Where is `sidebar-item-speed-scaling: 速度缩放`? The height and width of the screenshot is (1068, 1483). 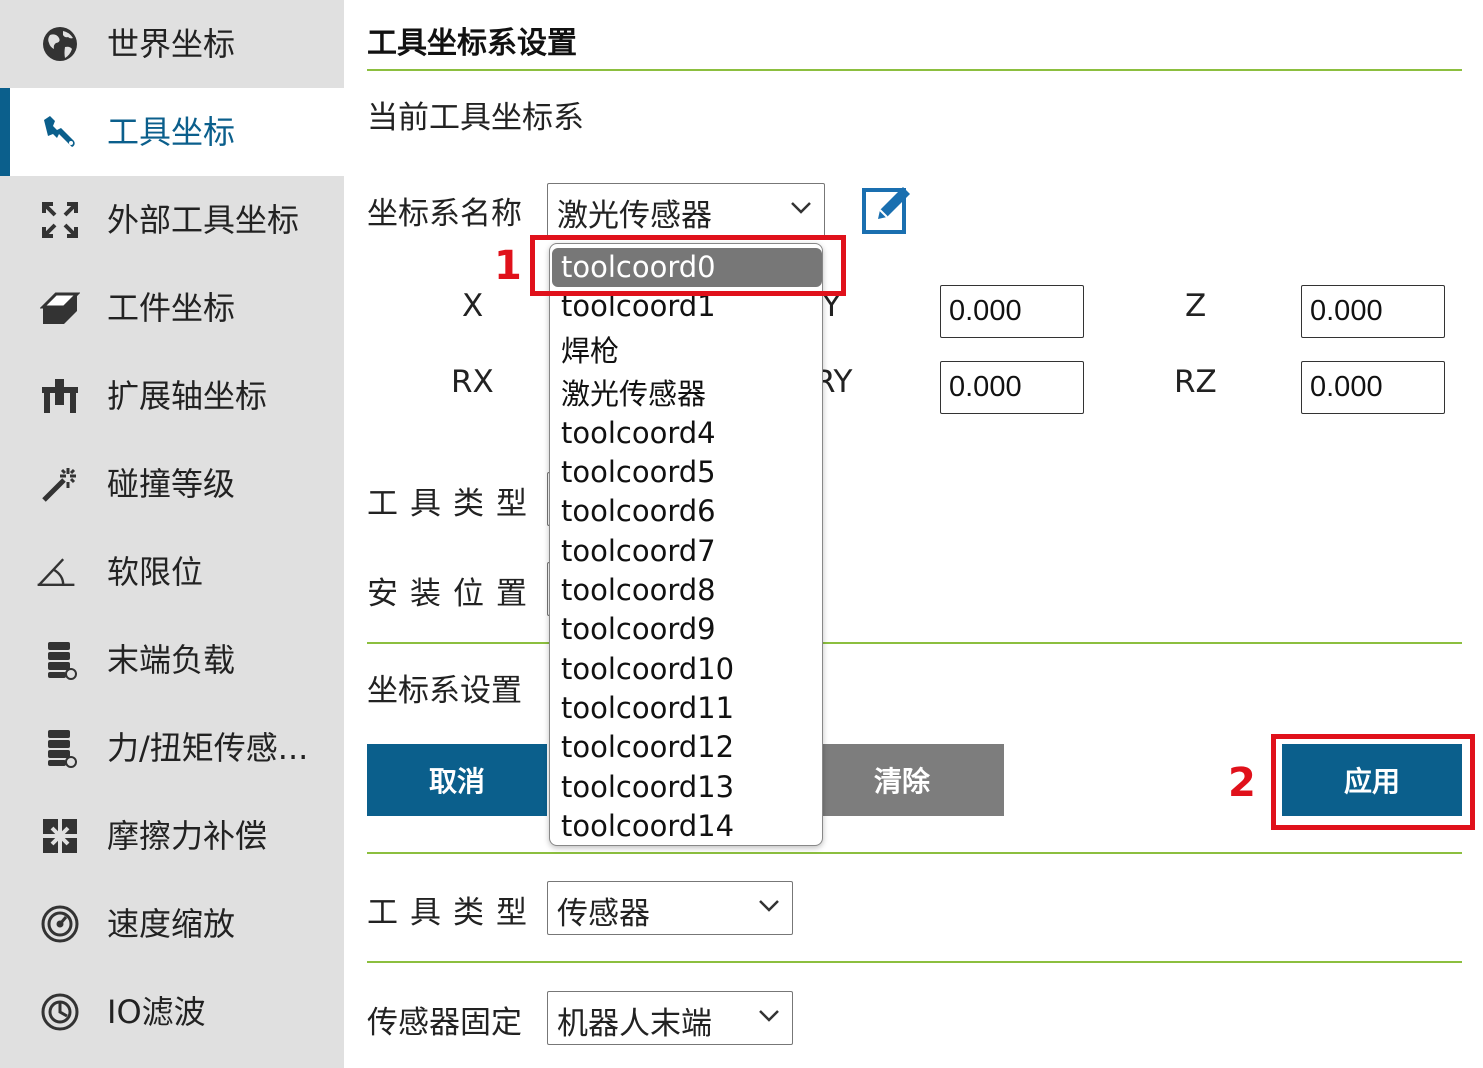
sidebar-item-speed-scaling: 速度缩放 is located at coordinates (172, 924).